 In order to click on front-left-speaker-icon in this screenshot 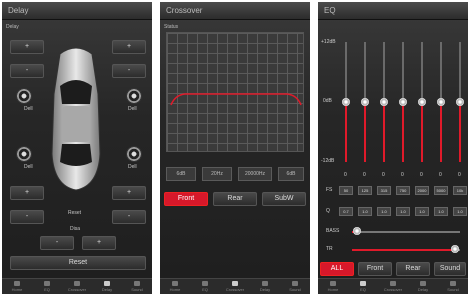, I will do `click(24, 96)`.